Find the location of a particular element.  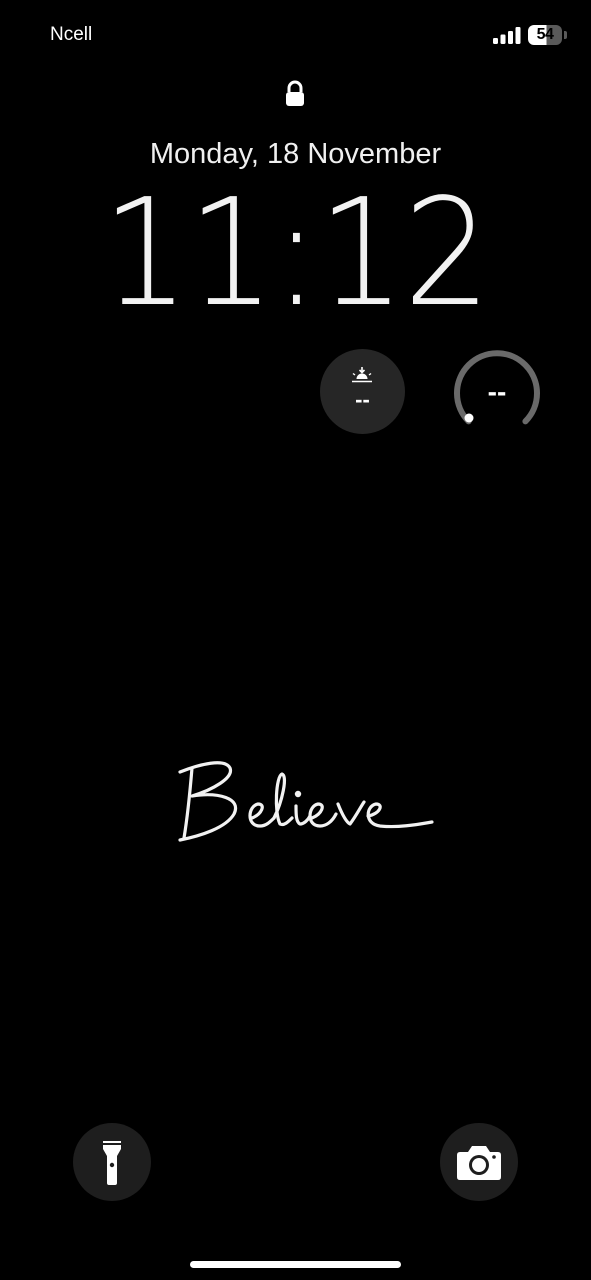

sunset-widget-value: -- is located at coordinates (362, 399).